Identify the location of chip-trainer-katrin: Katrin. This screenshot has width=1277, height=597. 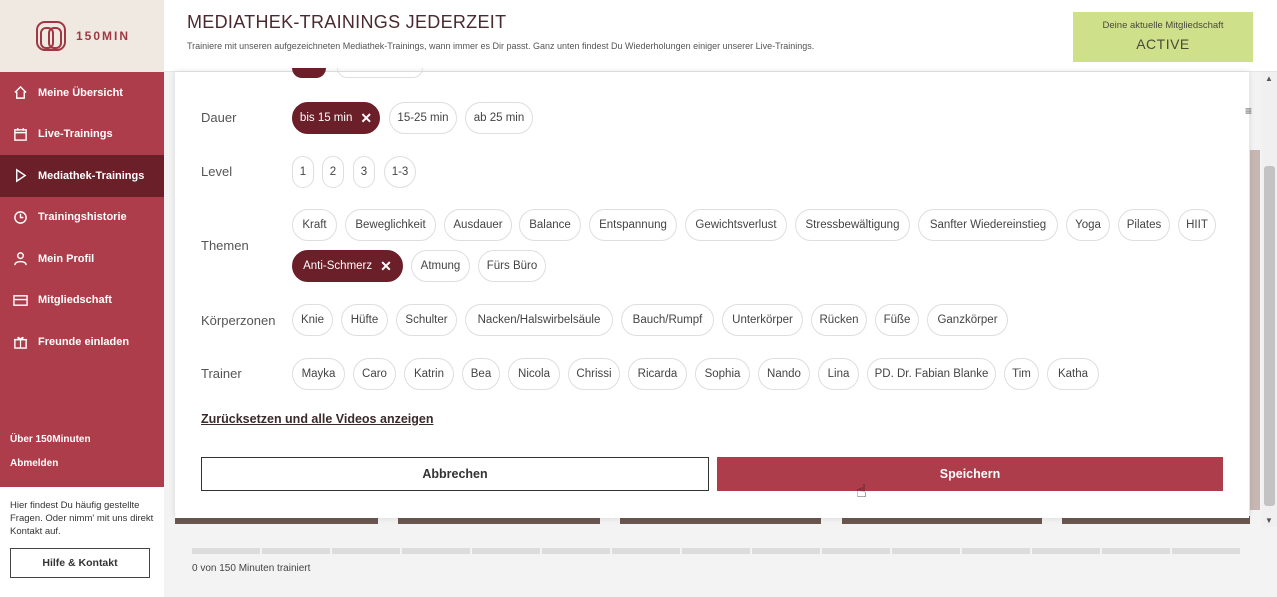
(429, 374).